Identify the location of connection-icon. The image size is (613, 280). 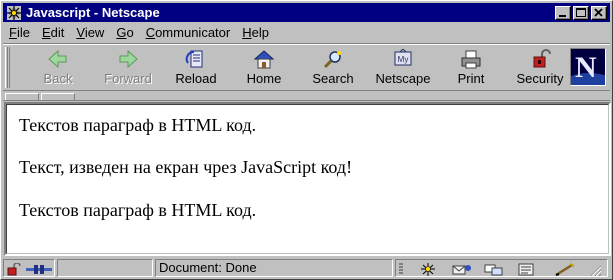
(39, 269).